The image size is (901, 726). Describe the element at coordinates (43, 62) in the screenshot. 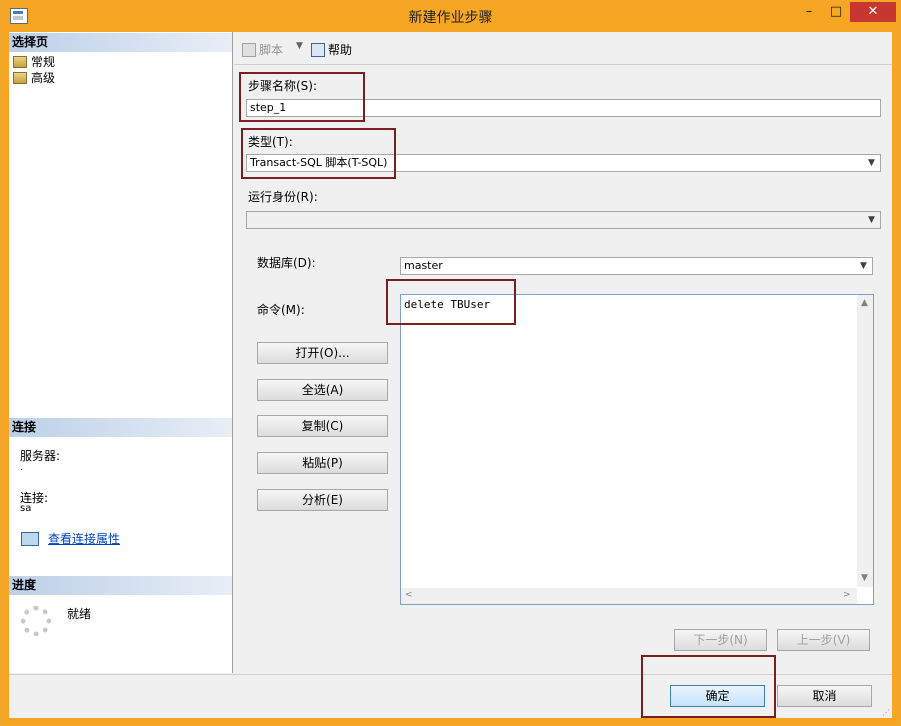

I see `nav-item-label: 常规` at that location.